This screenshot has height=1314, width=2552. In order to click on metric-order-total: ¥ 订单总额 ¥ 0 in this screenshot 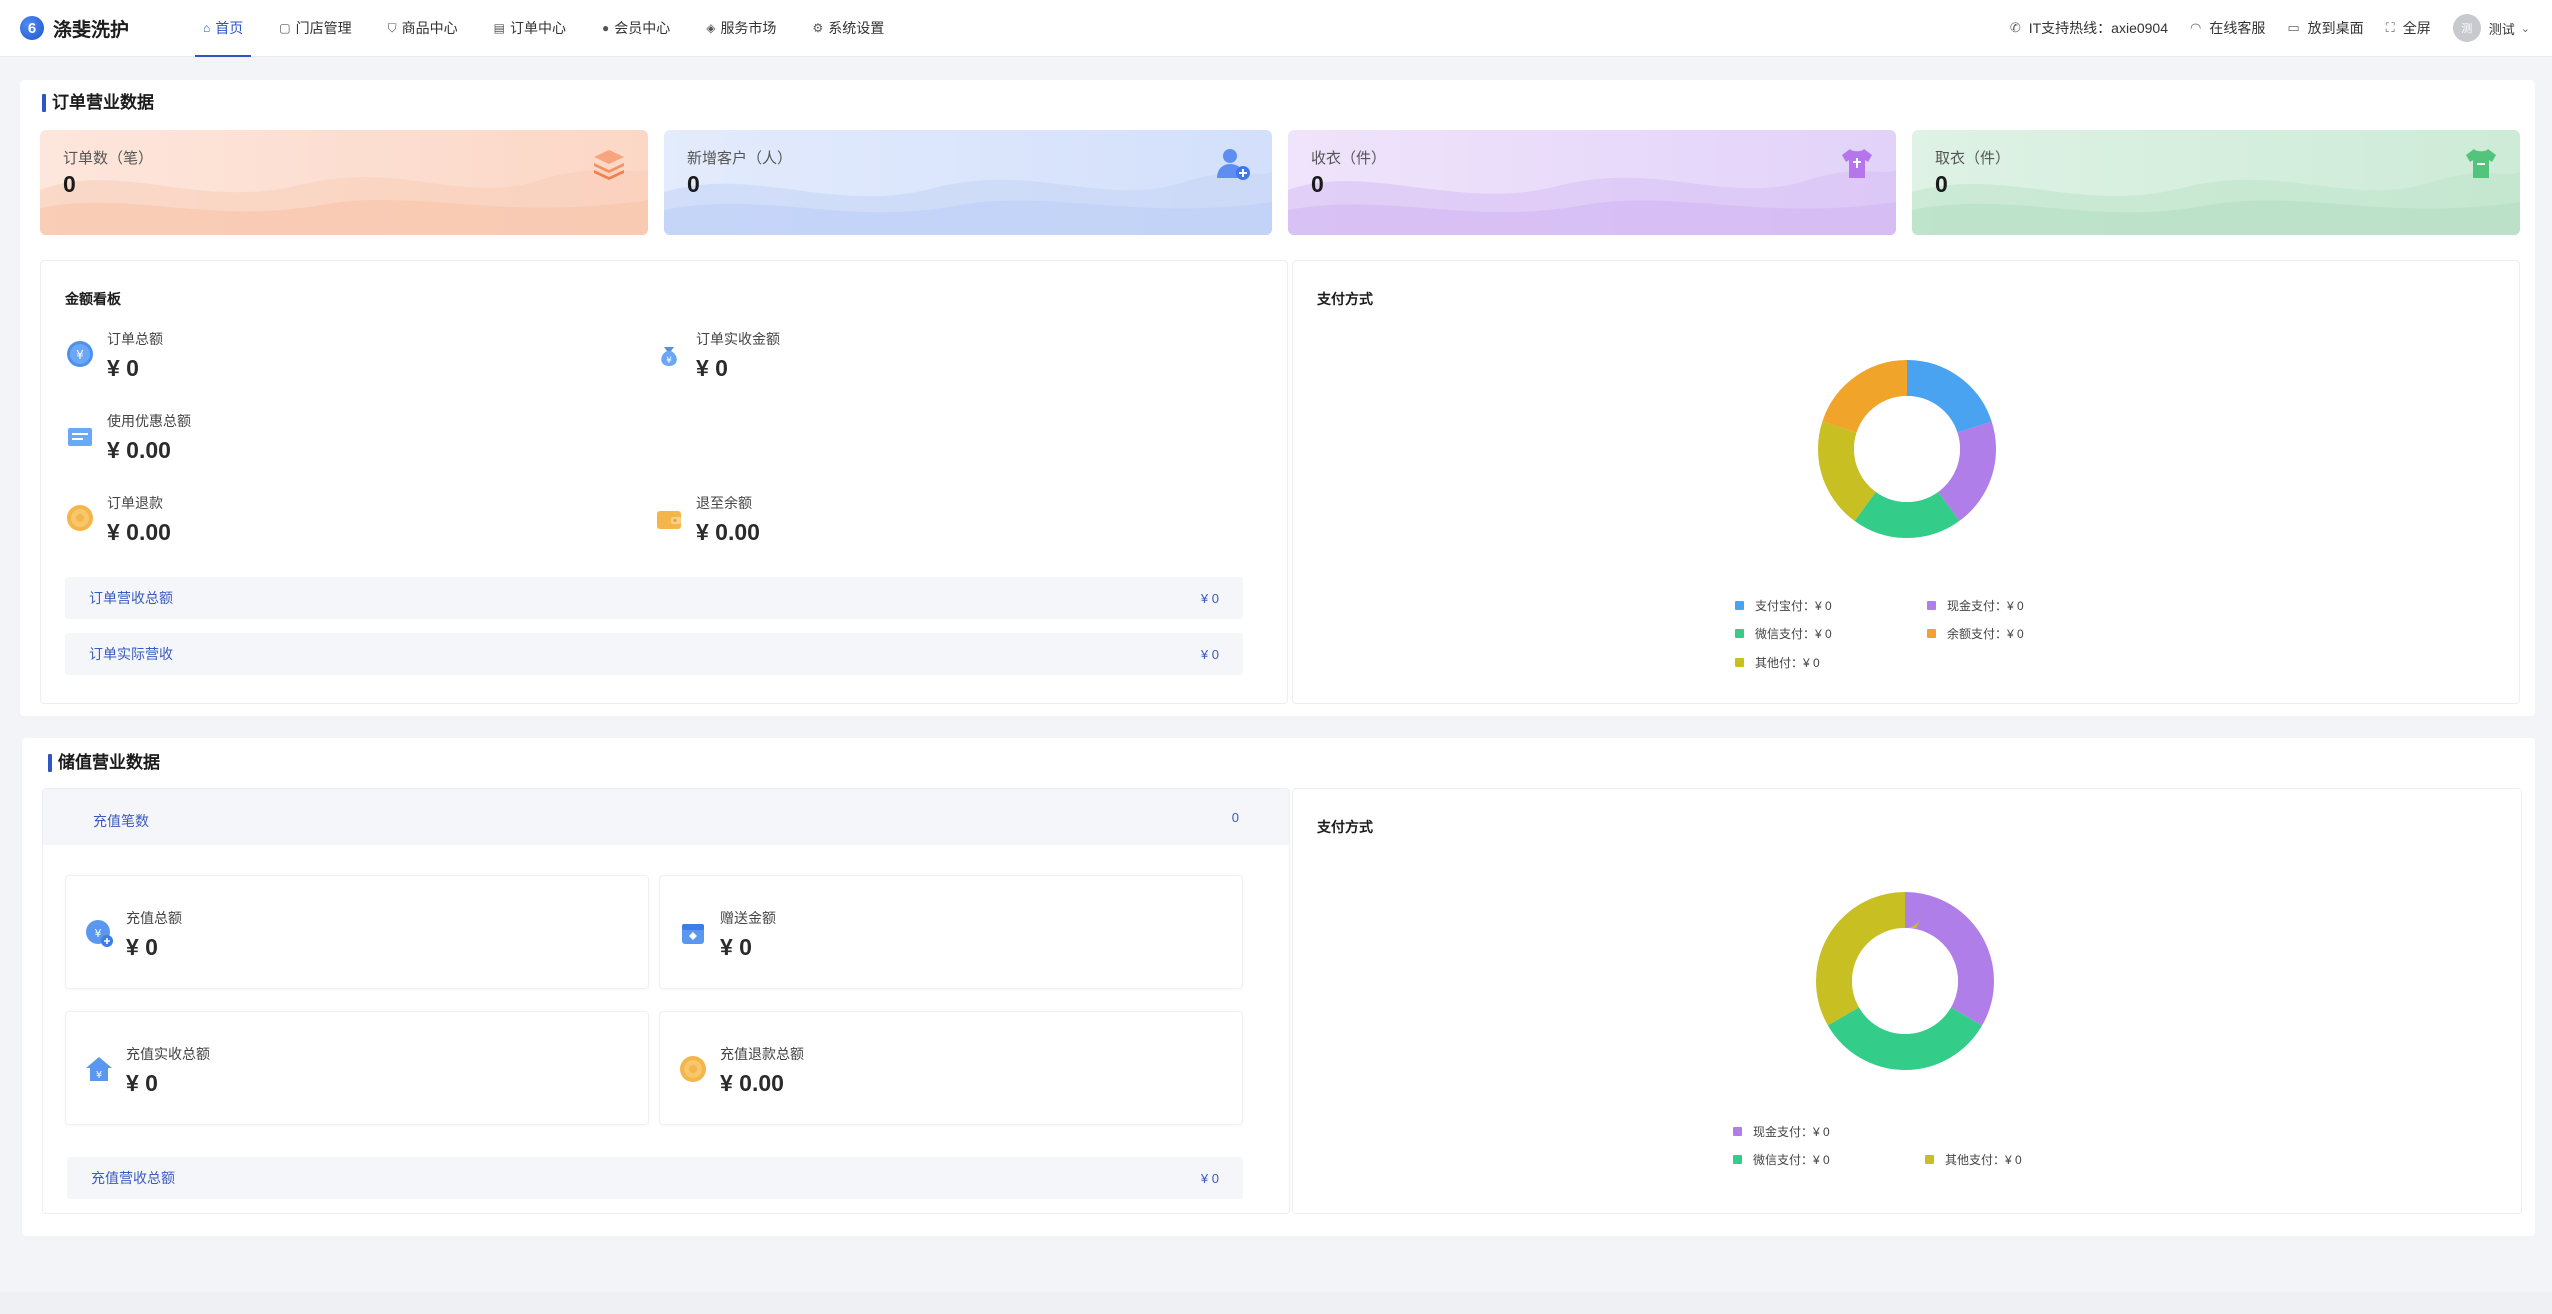, I will do `click(114, 355)`.